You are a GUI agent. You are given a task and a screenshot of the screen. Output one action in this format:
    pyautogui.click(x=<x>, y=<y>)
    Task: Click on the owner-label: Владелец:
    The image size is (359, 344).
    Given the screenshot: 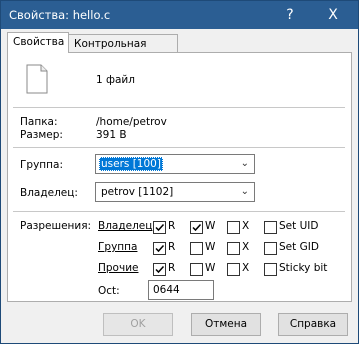 What is the action you would take?
    pyautogui.click(x=49, y=193)
    